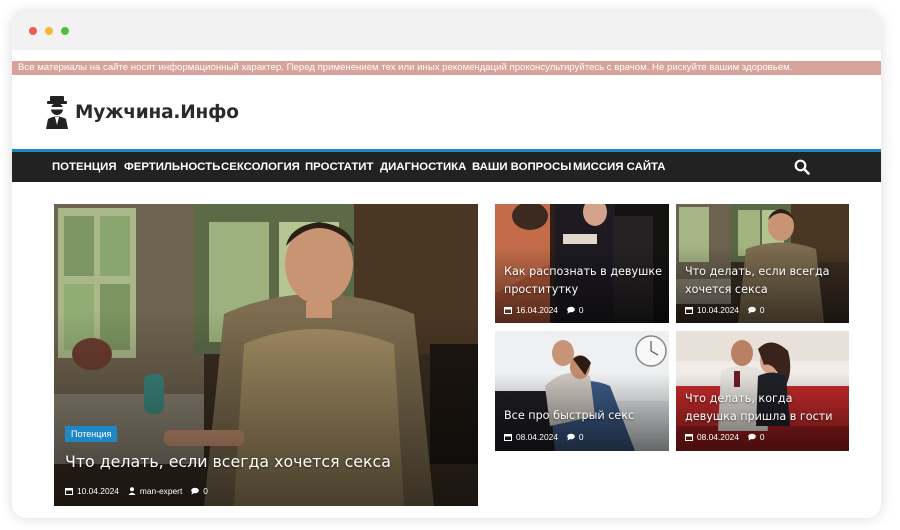 Image resolution: width=900 pixels, height=530 pixels. I want to click on nav-item-prostatitis: ПРОСТАТИТ, so click(339, 167).